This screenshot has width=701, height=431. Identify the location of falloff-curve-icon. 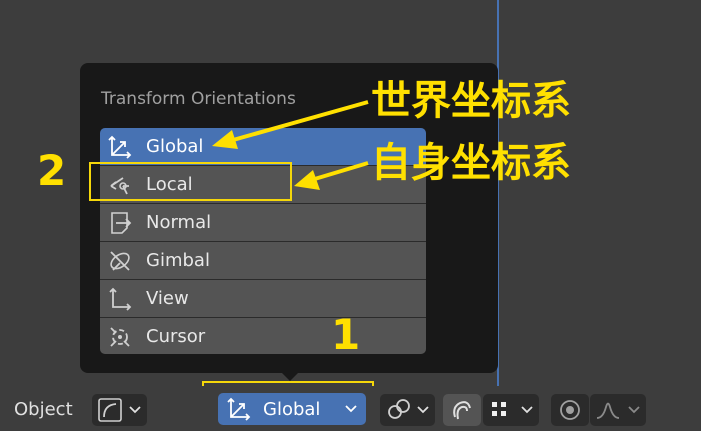
(618, 410).